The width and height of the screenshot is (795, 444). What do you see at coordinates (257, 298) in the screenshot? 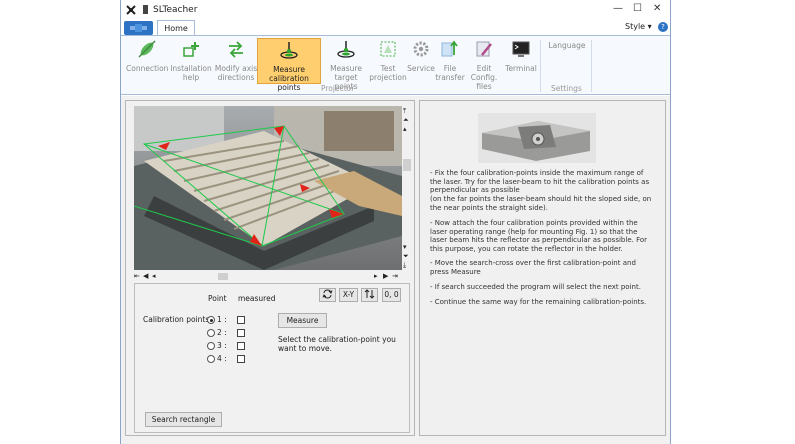
I see `measured-column-header: measured` at bounding box center [257, 298].